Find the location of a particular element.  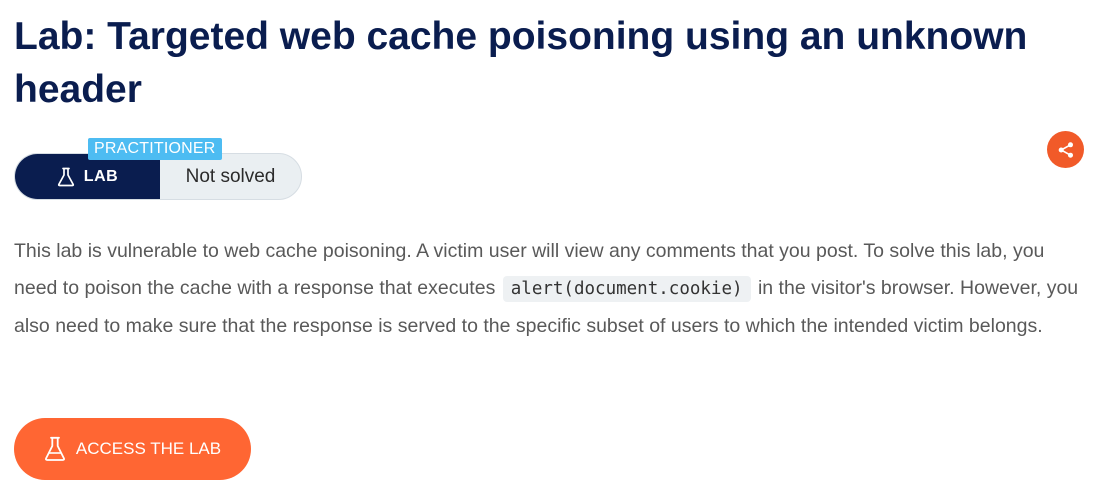

share-icon is located at coordinates (1065, 149).